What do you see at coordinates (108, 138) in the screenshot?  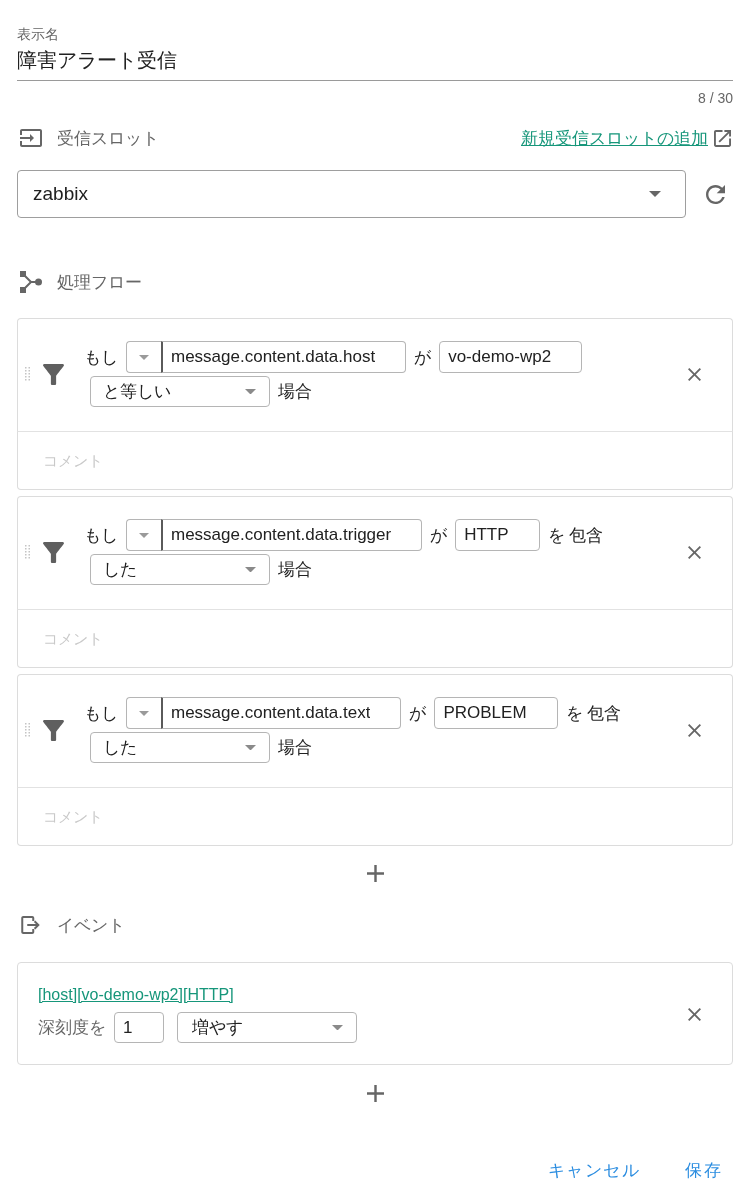 I see `section-title: 受信スロット` at bounding box center [108, 138].